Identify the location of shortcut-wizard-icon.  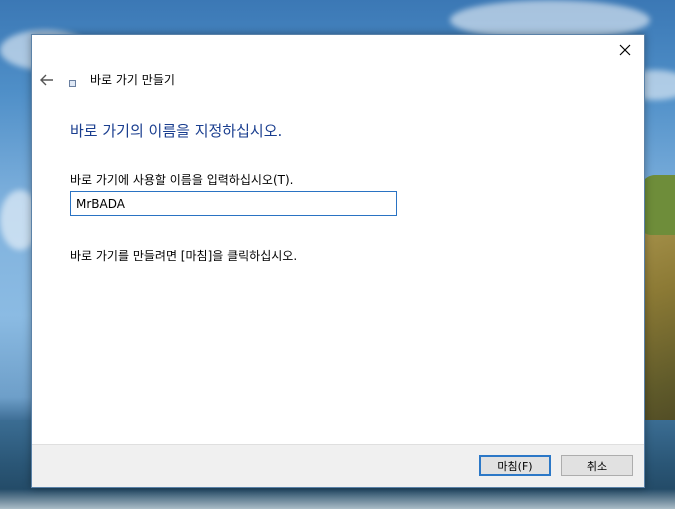
(72, 83).